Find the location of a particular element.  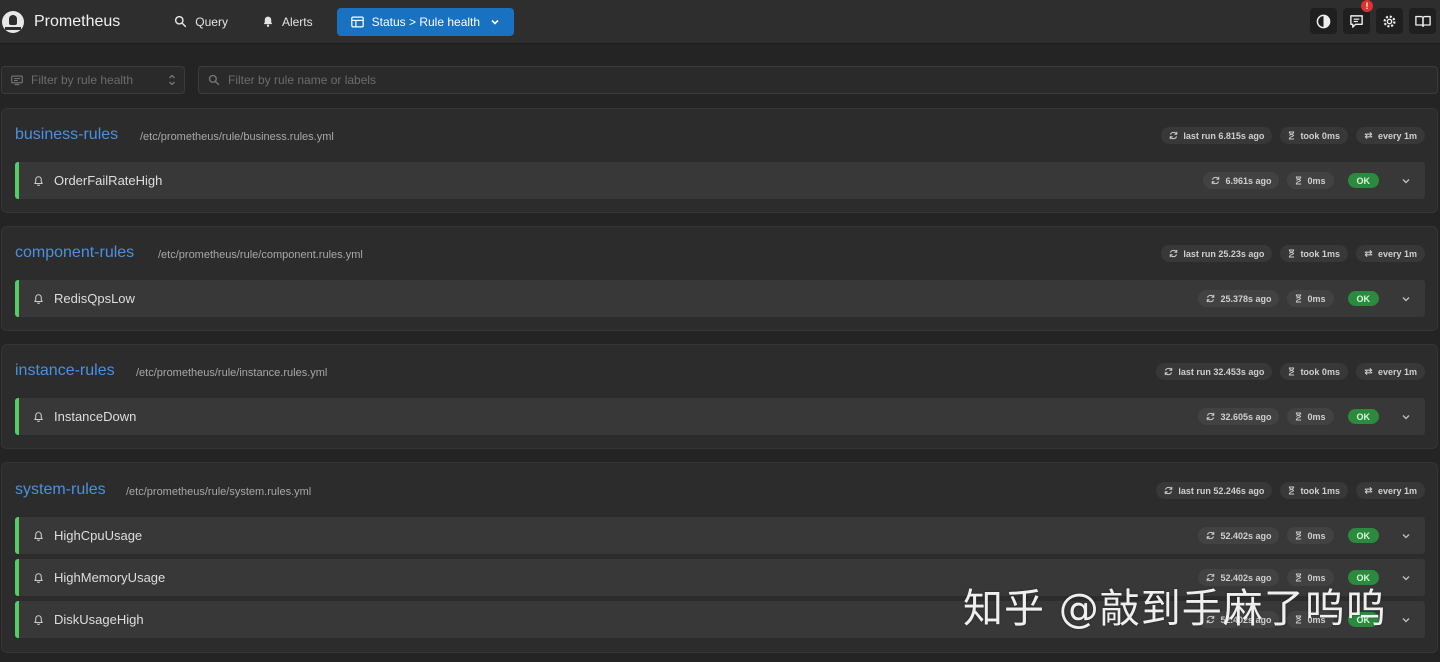

theme-toggle-icon is located at coordinates (1323, 21).